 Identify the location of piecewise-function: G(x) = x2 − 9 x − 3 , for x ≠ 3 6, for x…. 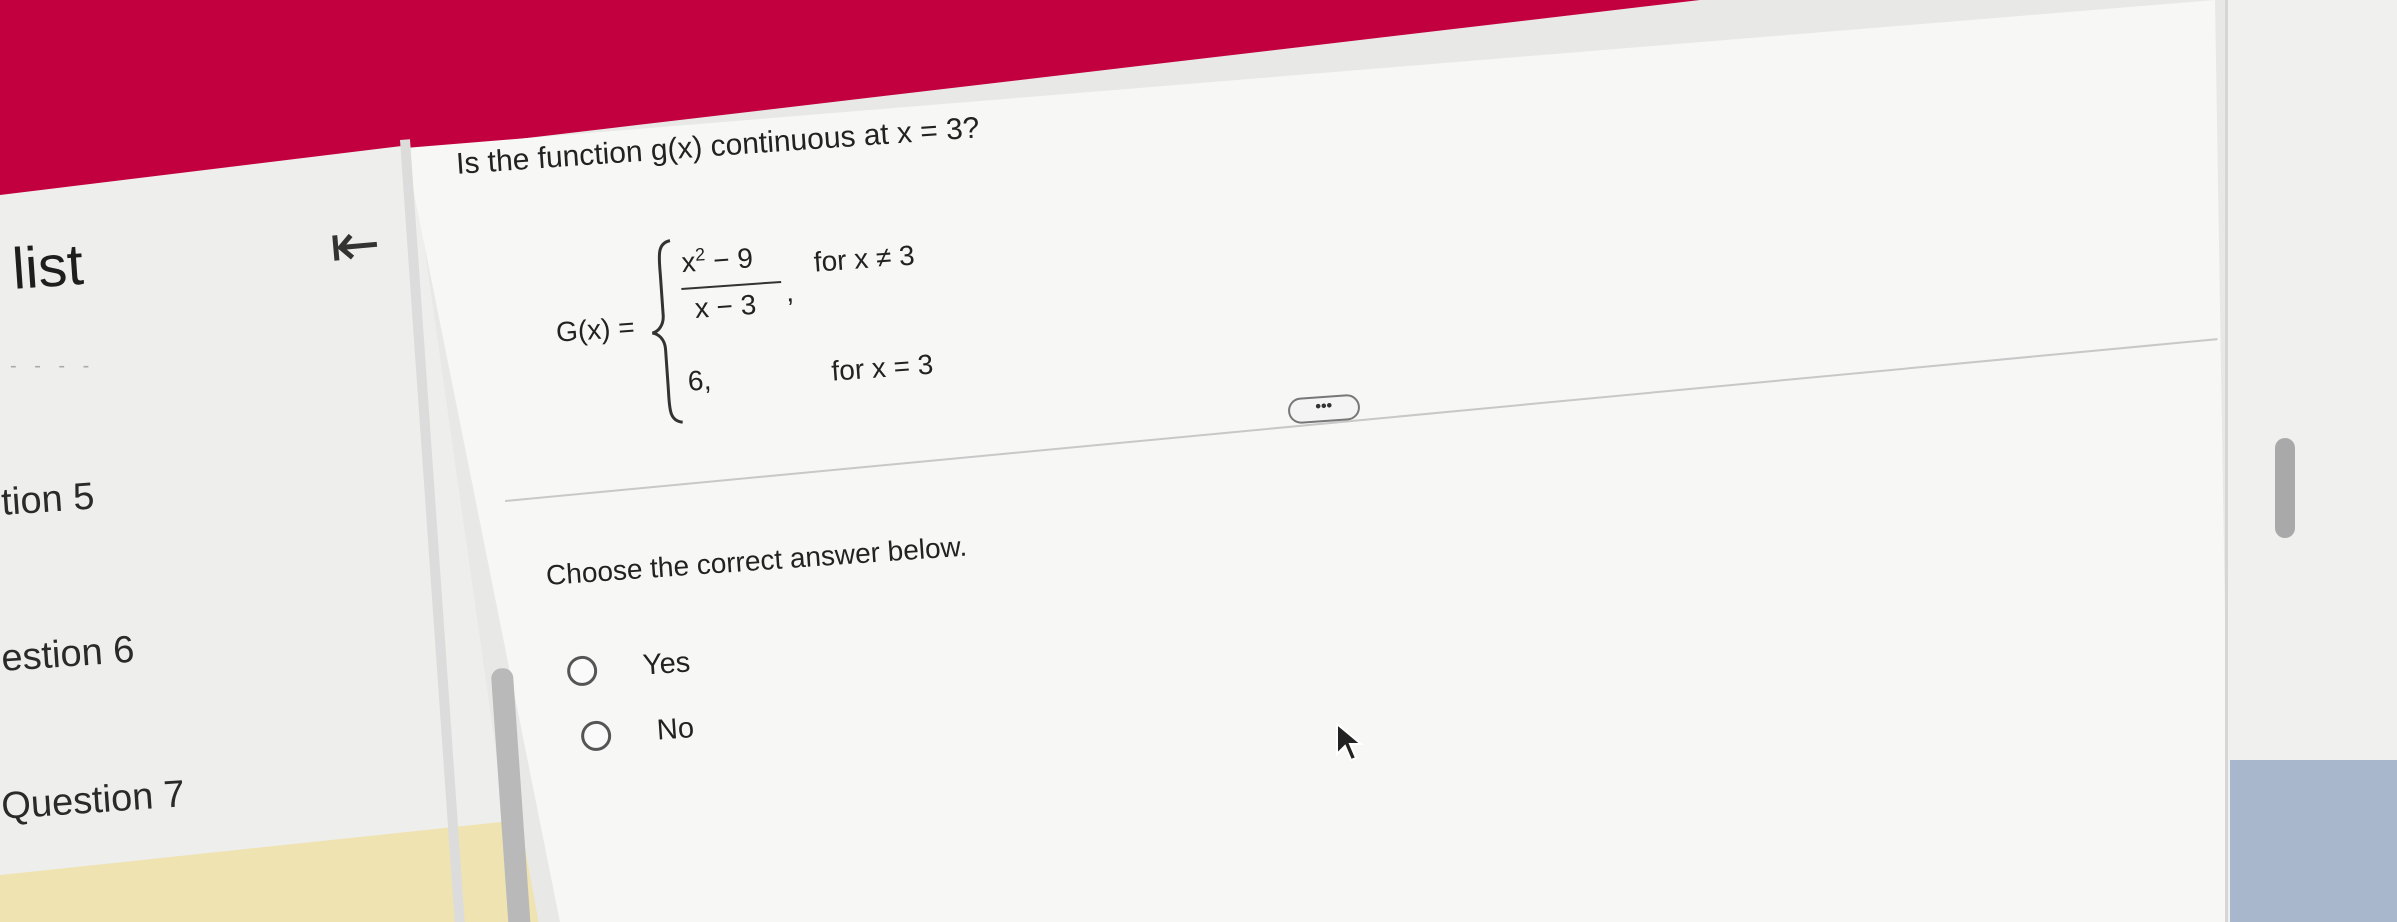
(766, 325).